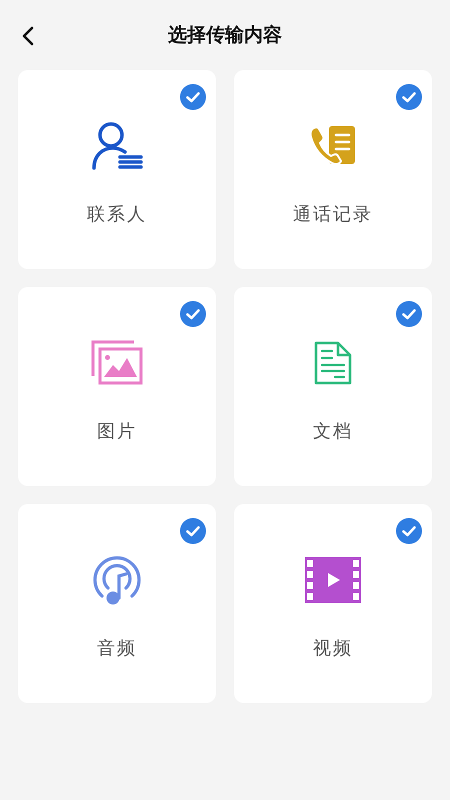 The width and height of the screenshot is (450, 800). I want to click on category-label: 图片, so click(117, 431).